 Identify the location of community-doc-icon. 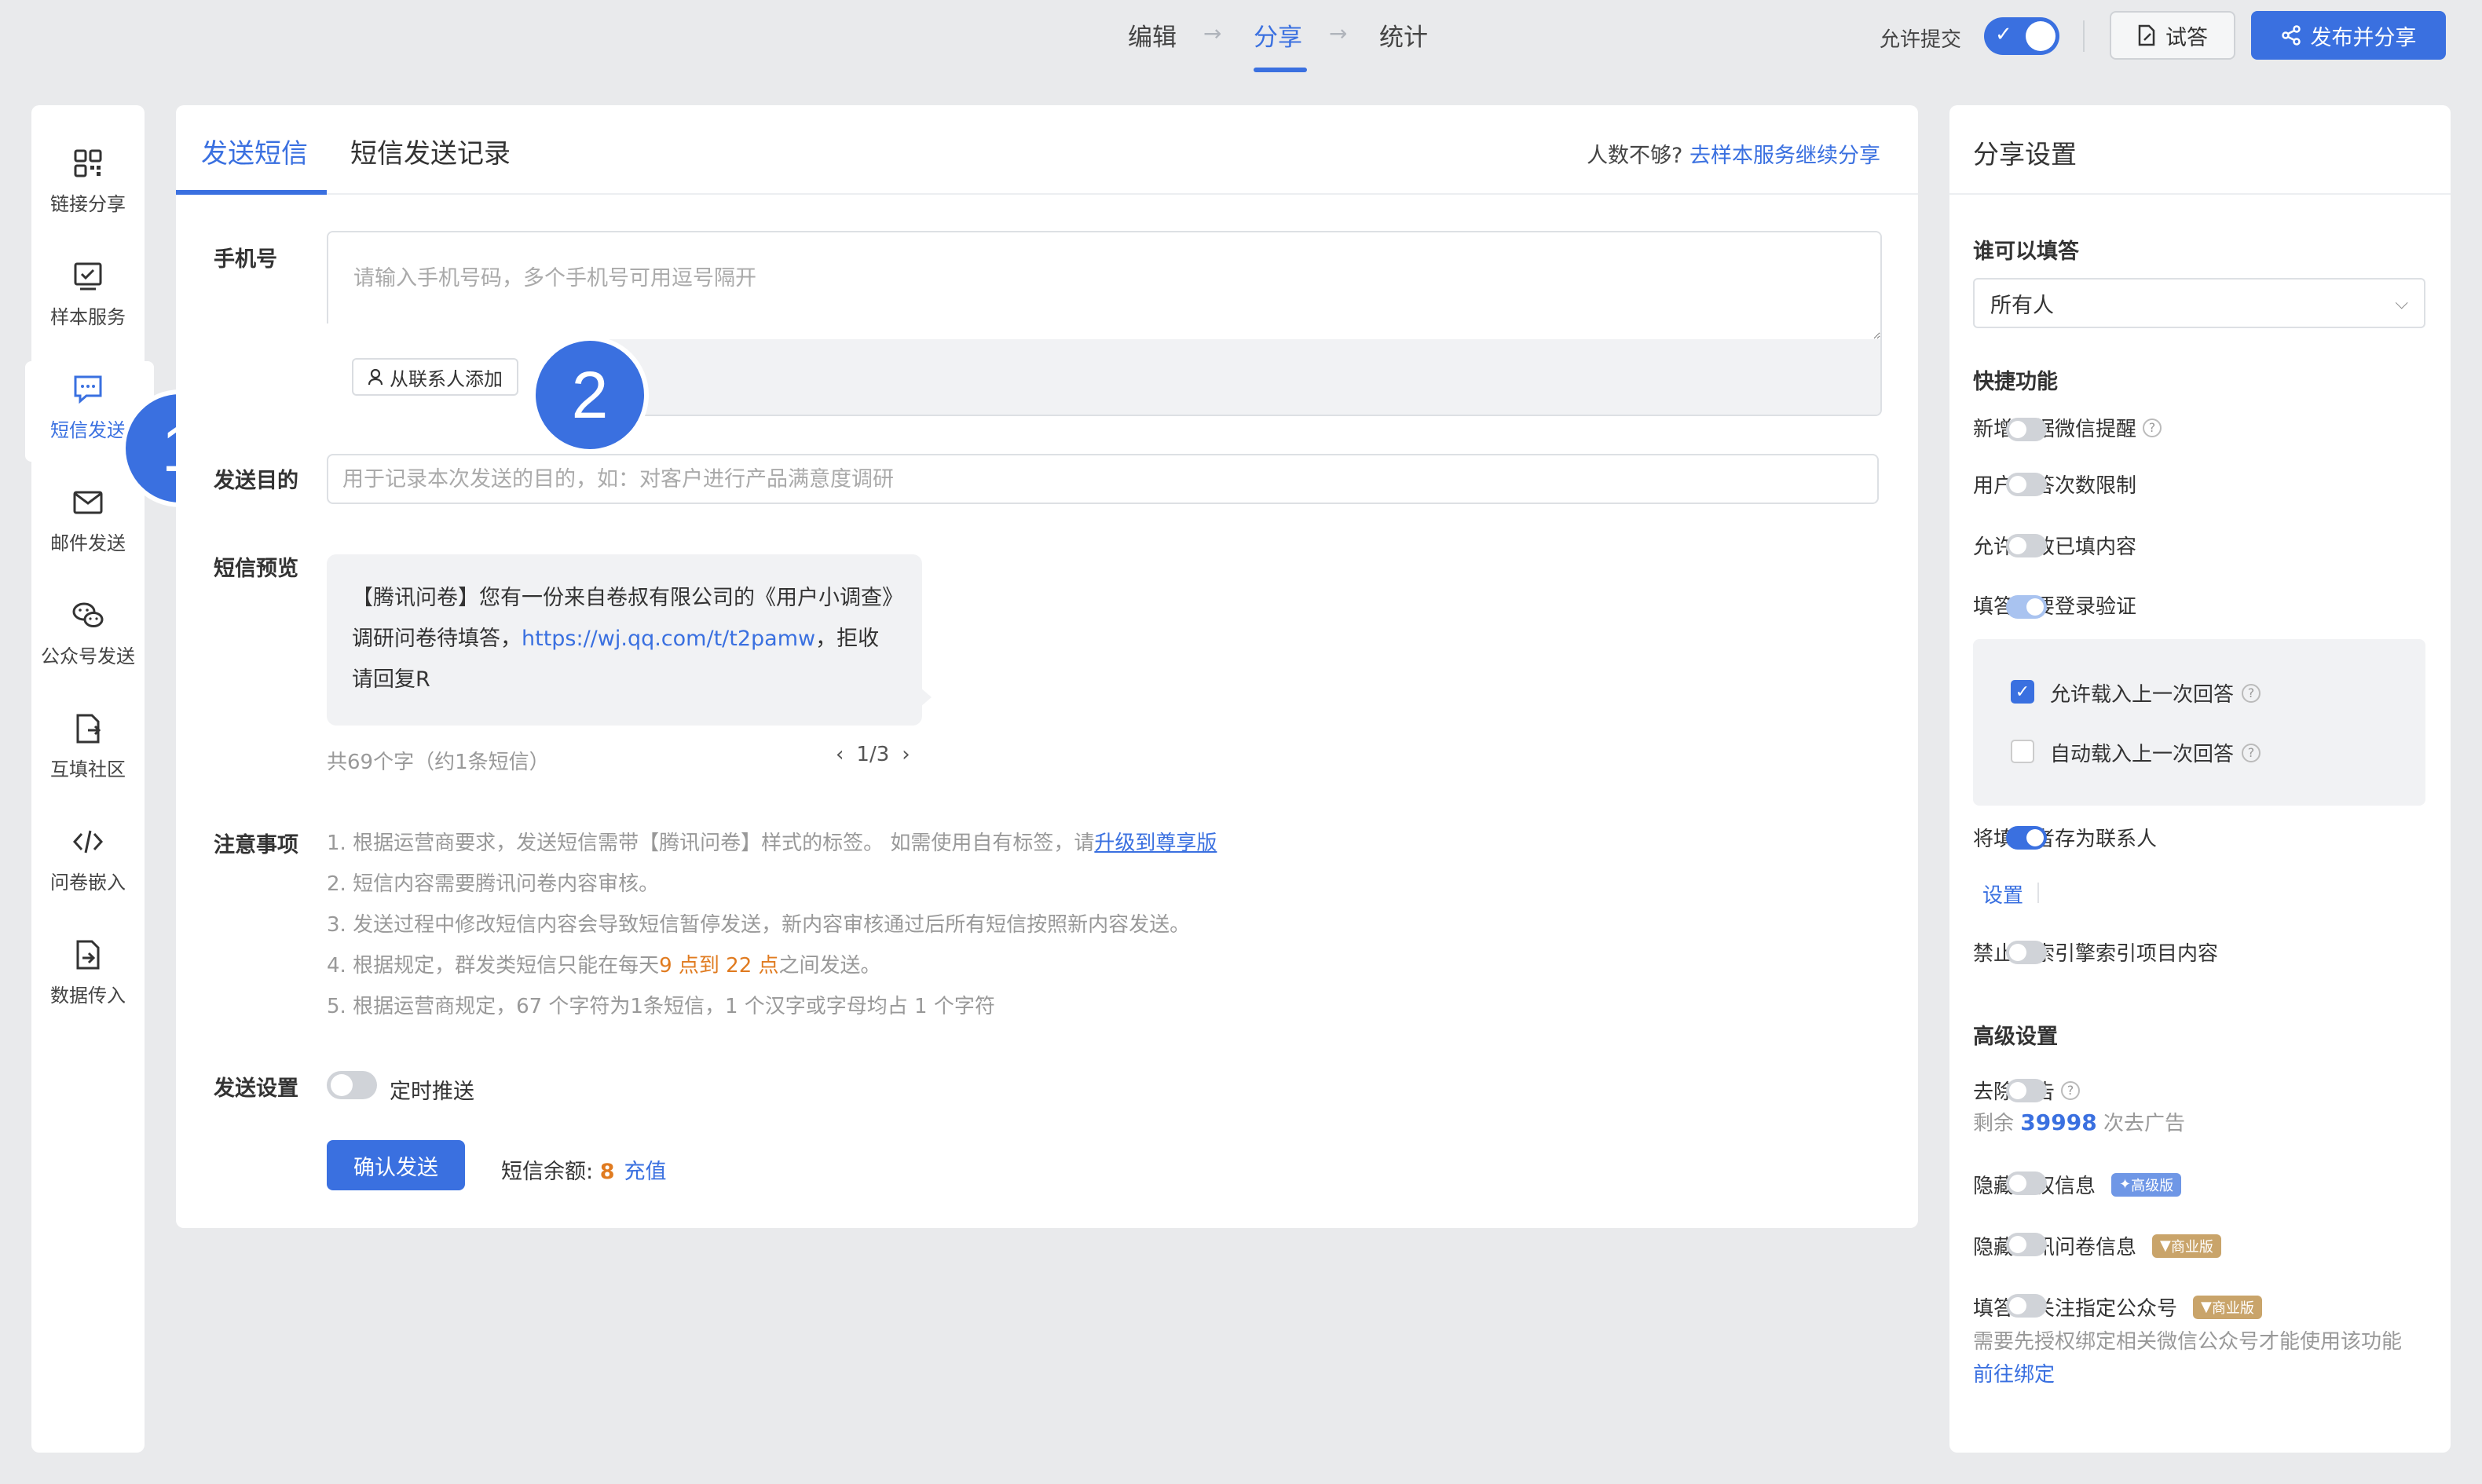
(88, 729).